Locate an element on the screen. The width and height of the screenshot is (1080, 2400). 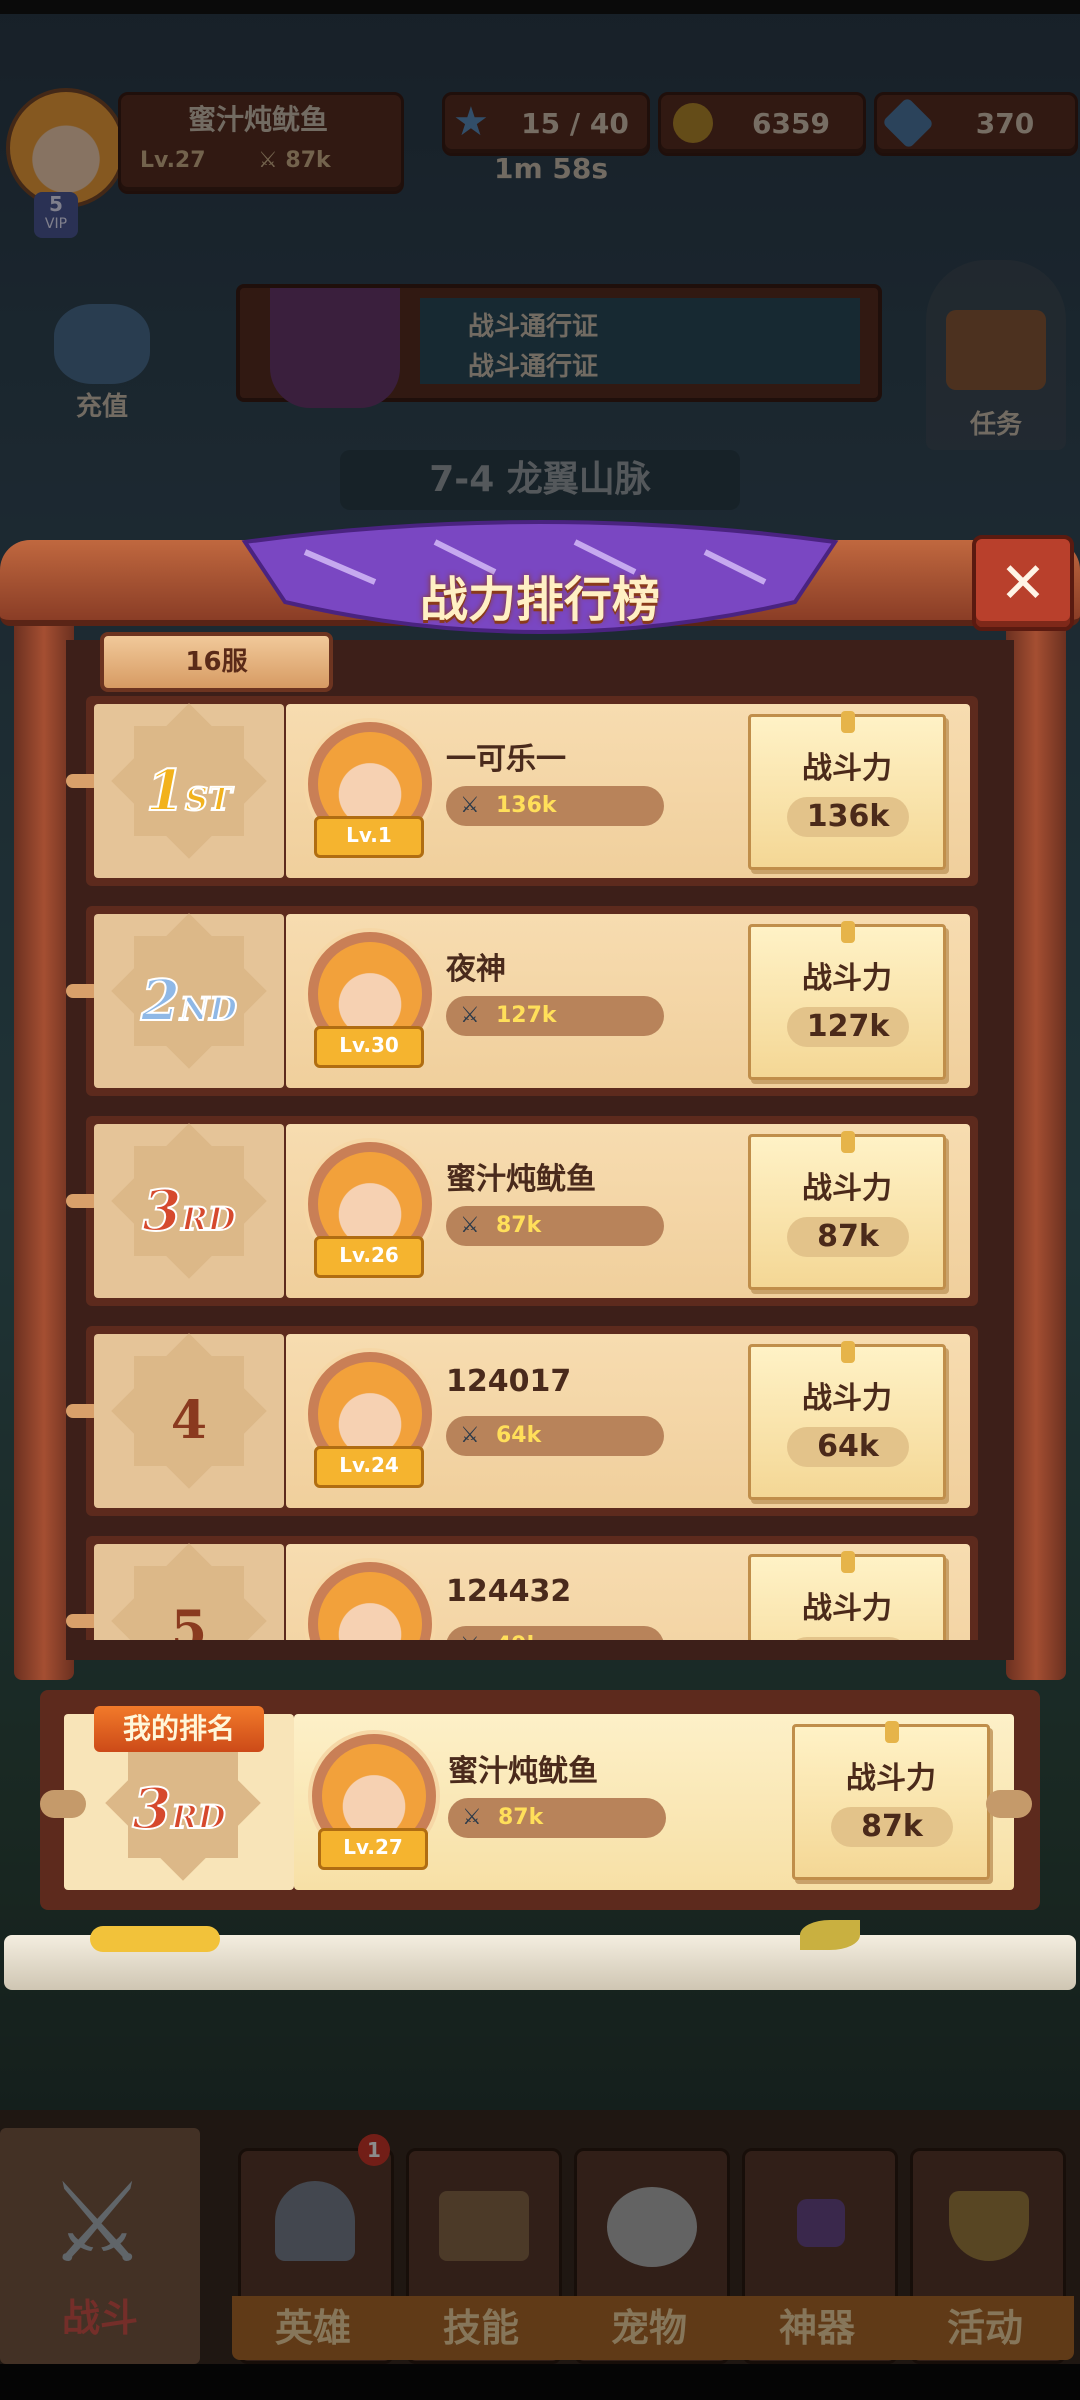
rank-digit: 1 is located at coordinates (165, 791).